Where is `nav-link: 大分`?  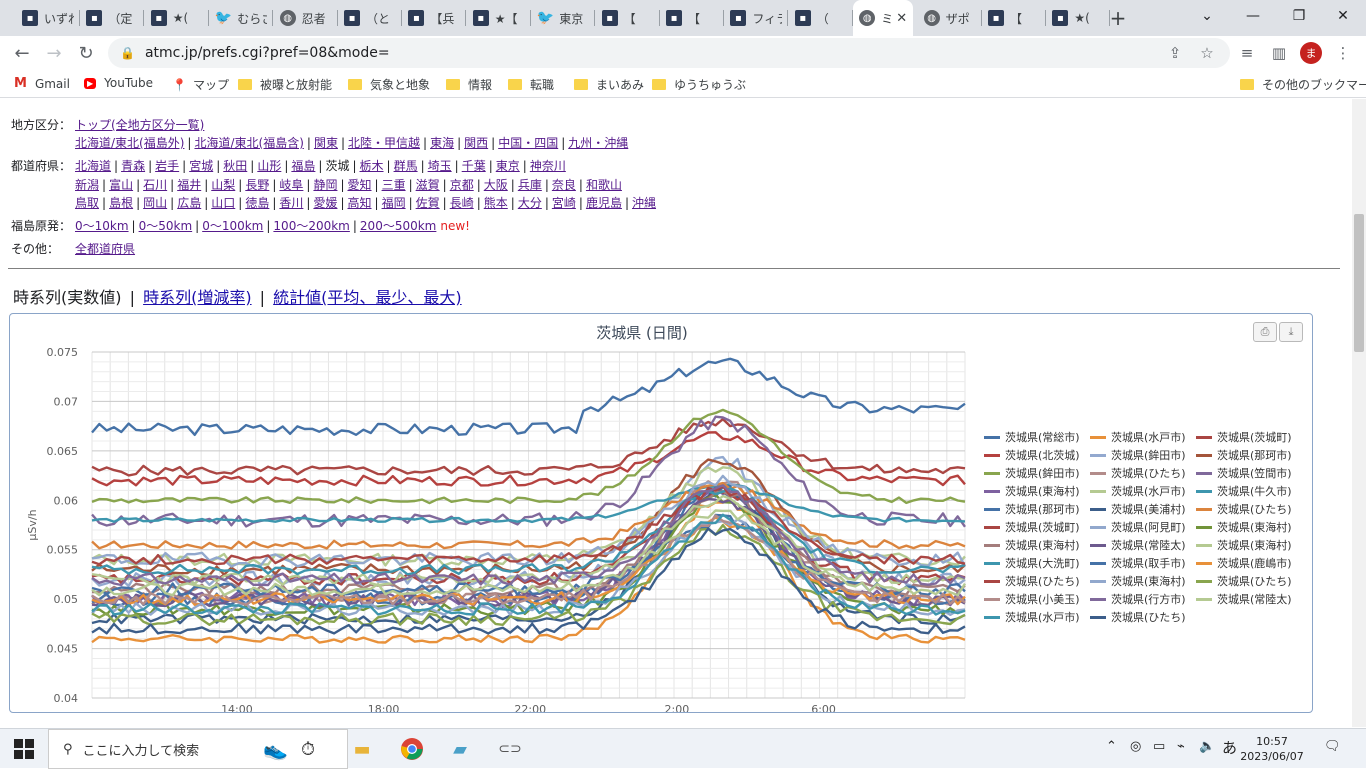 nav-link: 大分 is located at coordinates (530, 203).